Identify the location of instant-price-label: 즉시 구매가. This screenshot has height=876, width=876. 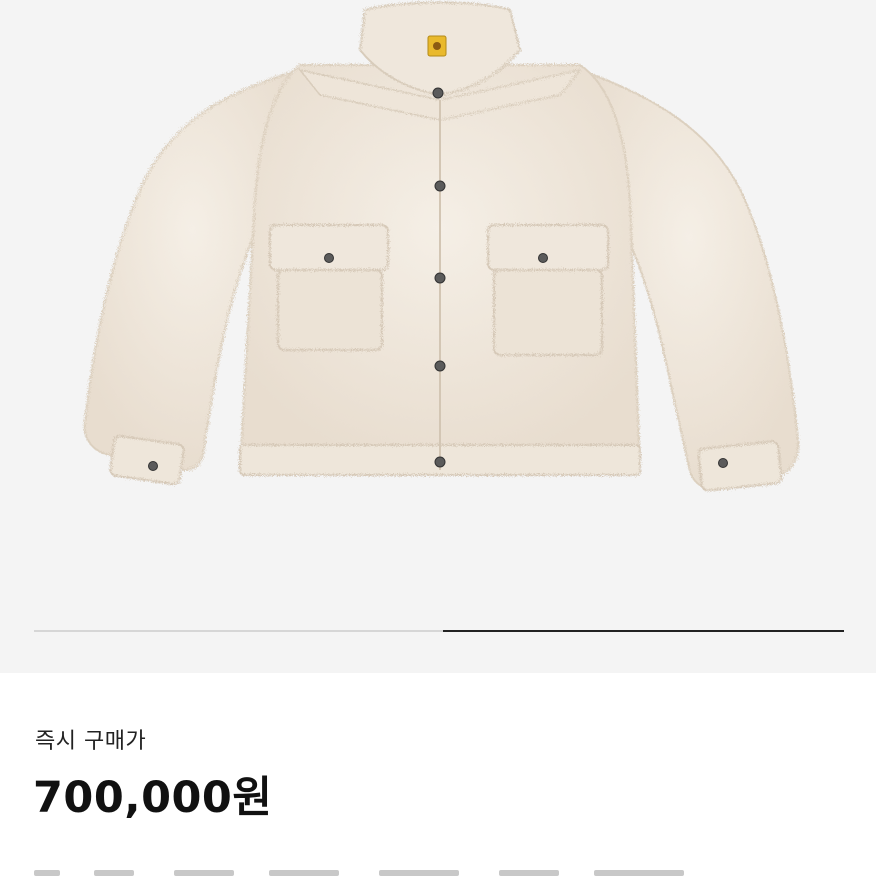
(91, 741).